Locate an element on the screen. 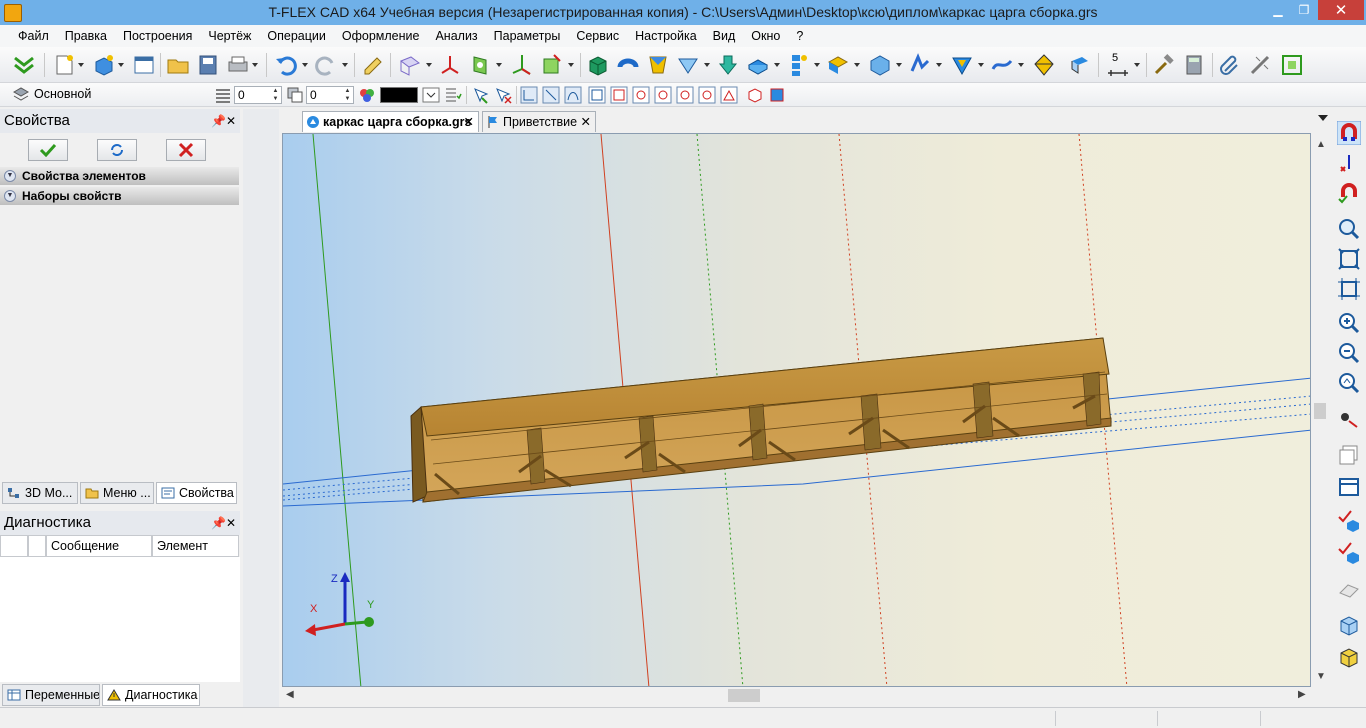 The image size is (1366, 728). menu-window: Окно is located at coordinates (765, 36).